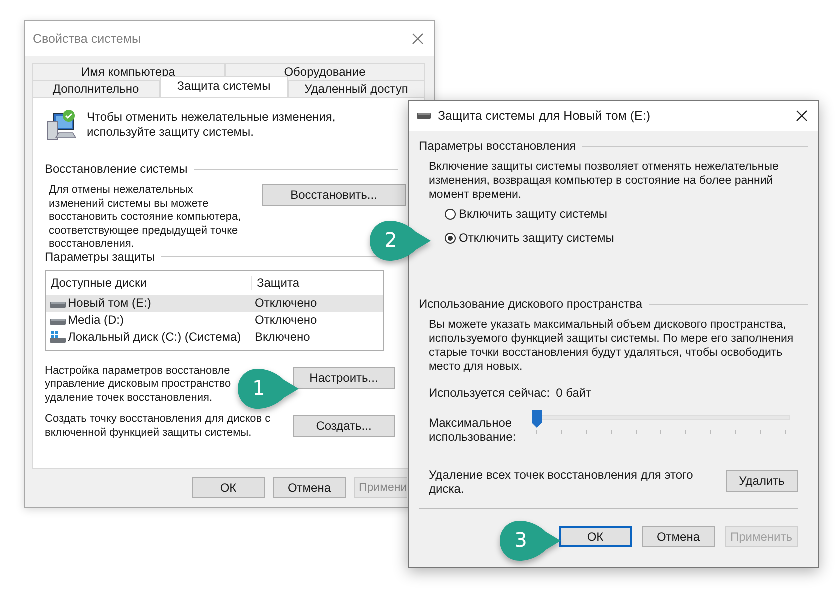 The image size is (836, 594). I want to click on usage-value: 0 байт, so click(574, 393).